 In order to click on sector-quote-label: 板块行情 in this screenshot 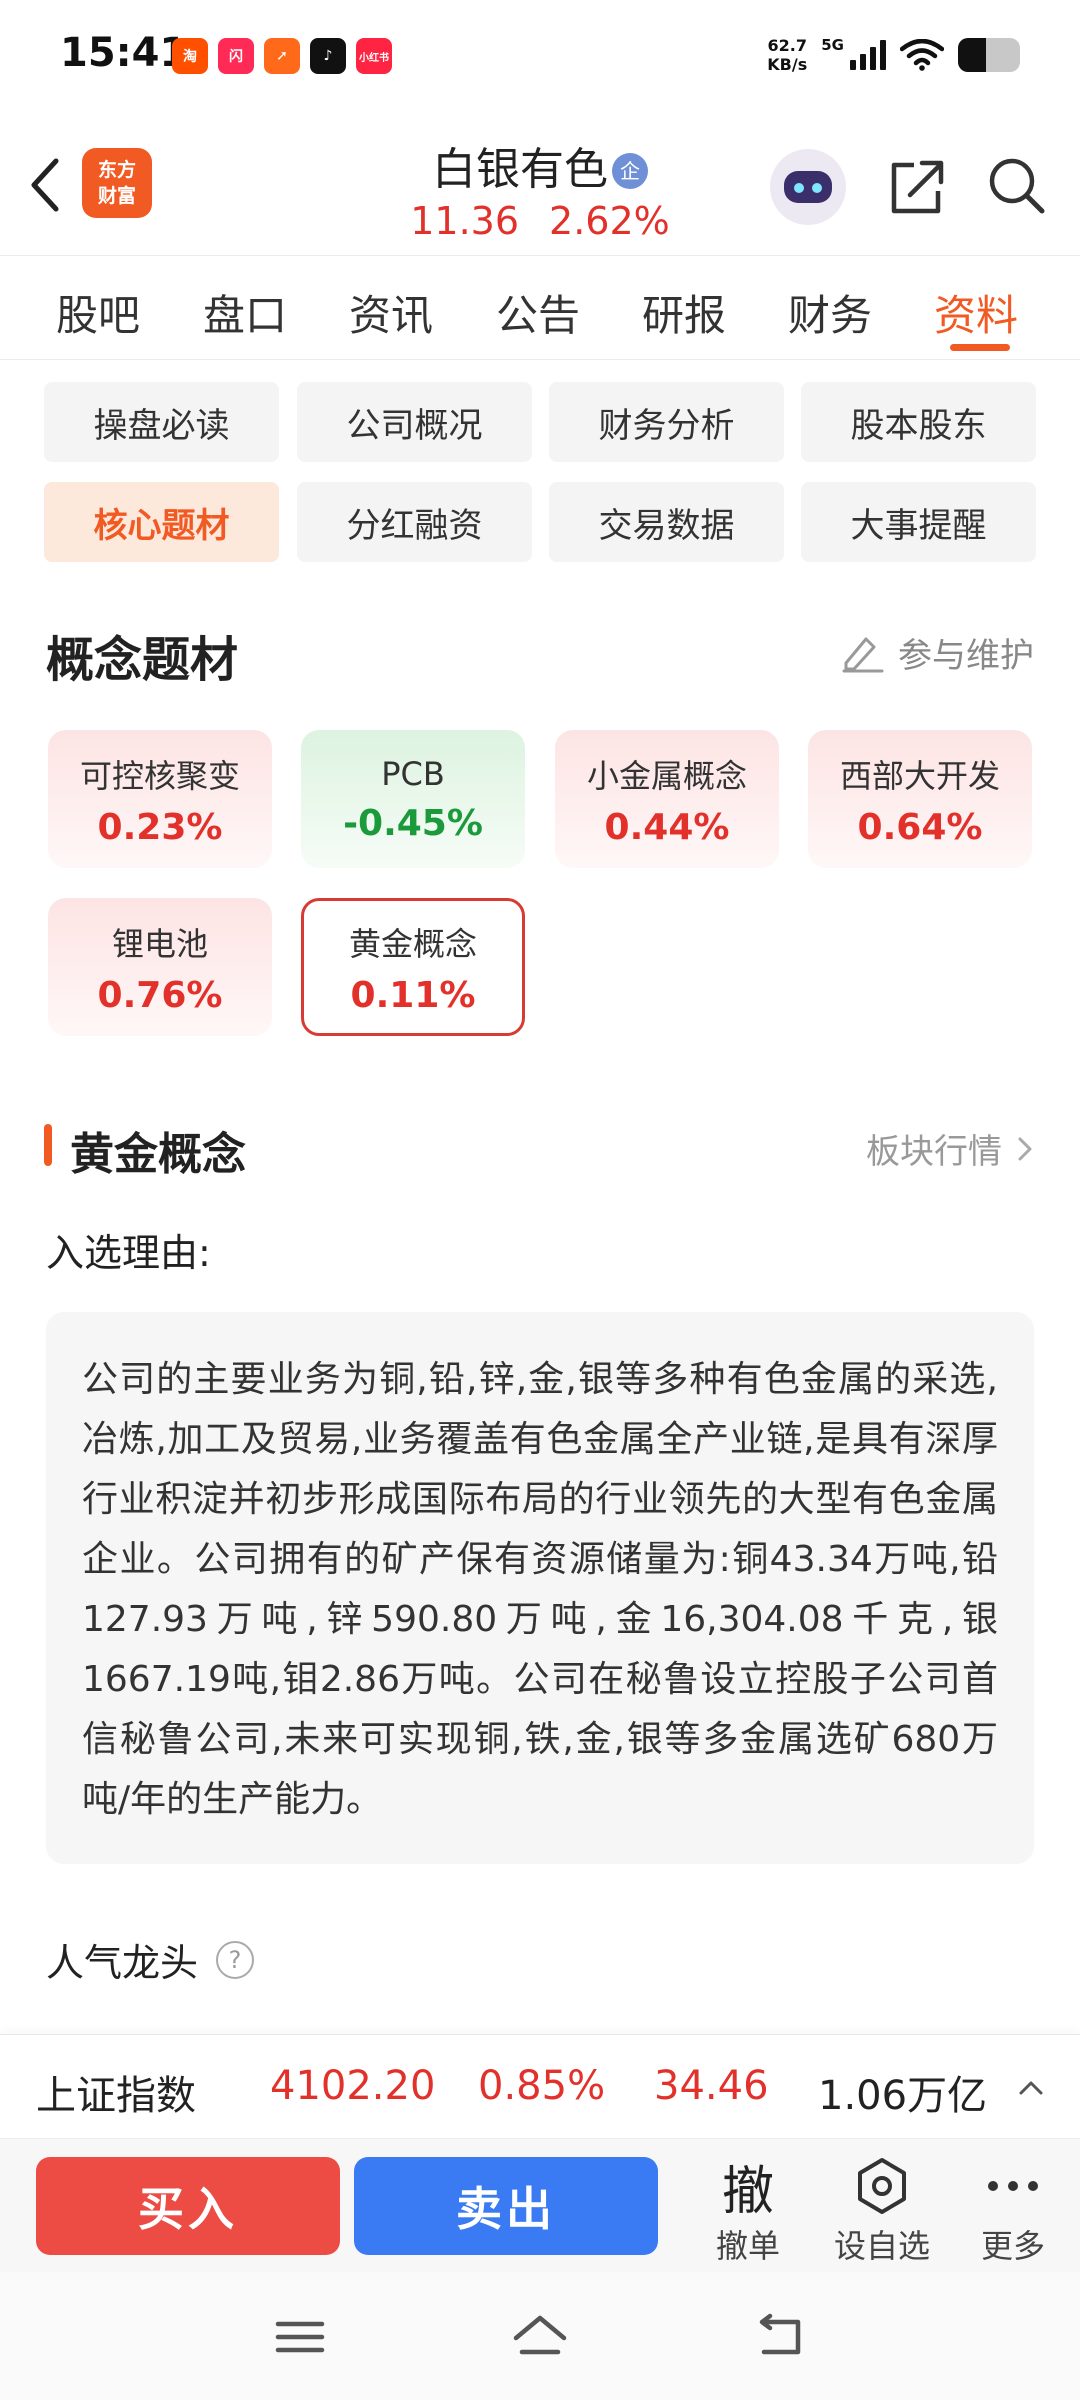, I will do `click(934, 1152)`.